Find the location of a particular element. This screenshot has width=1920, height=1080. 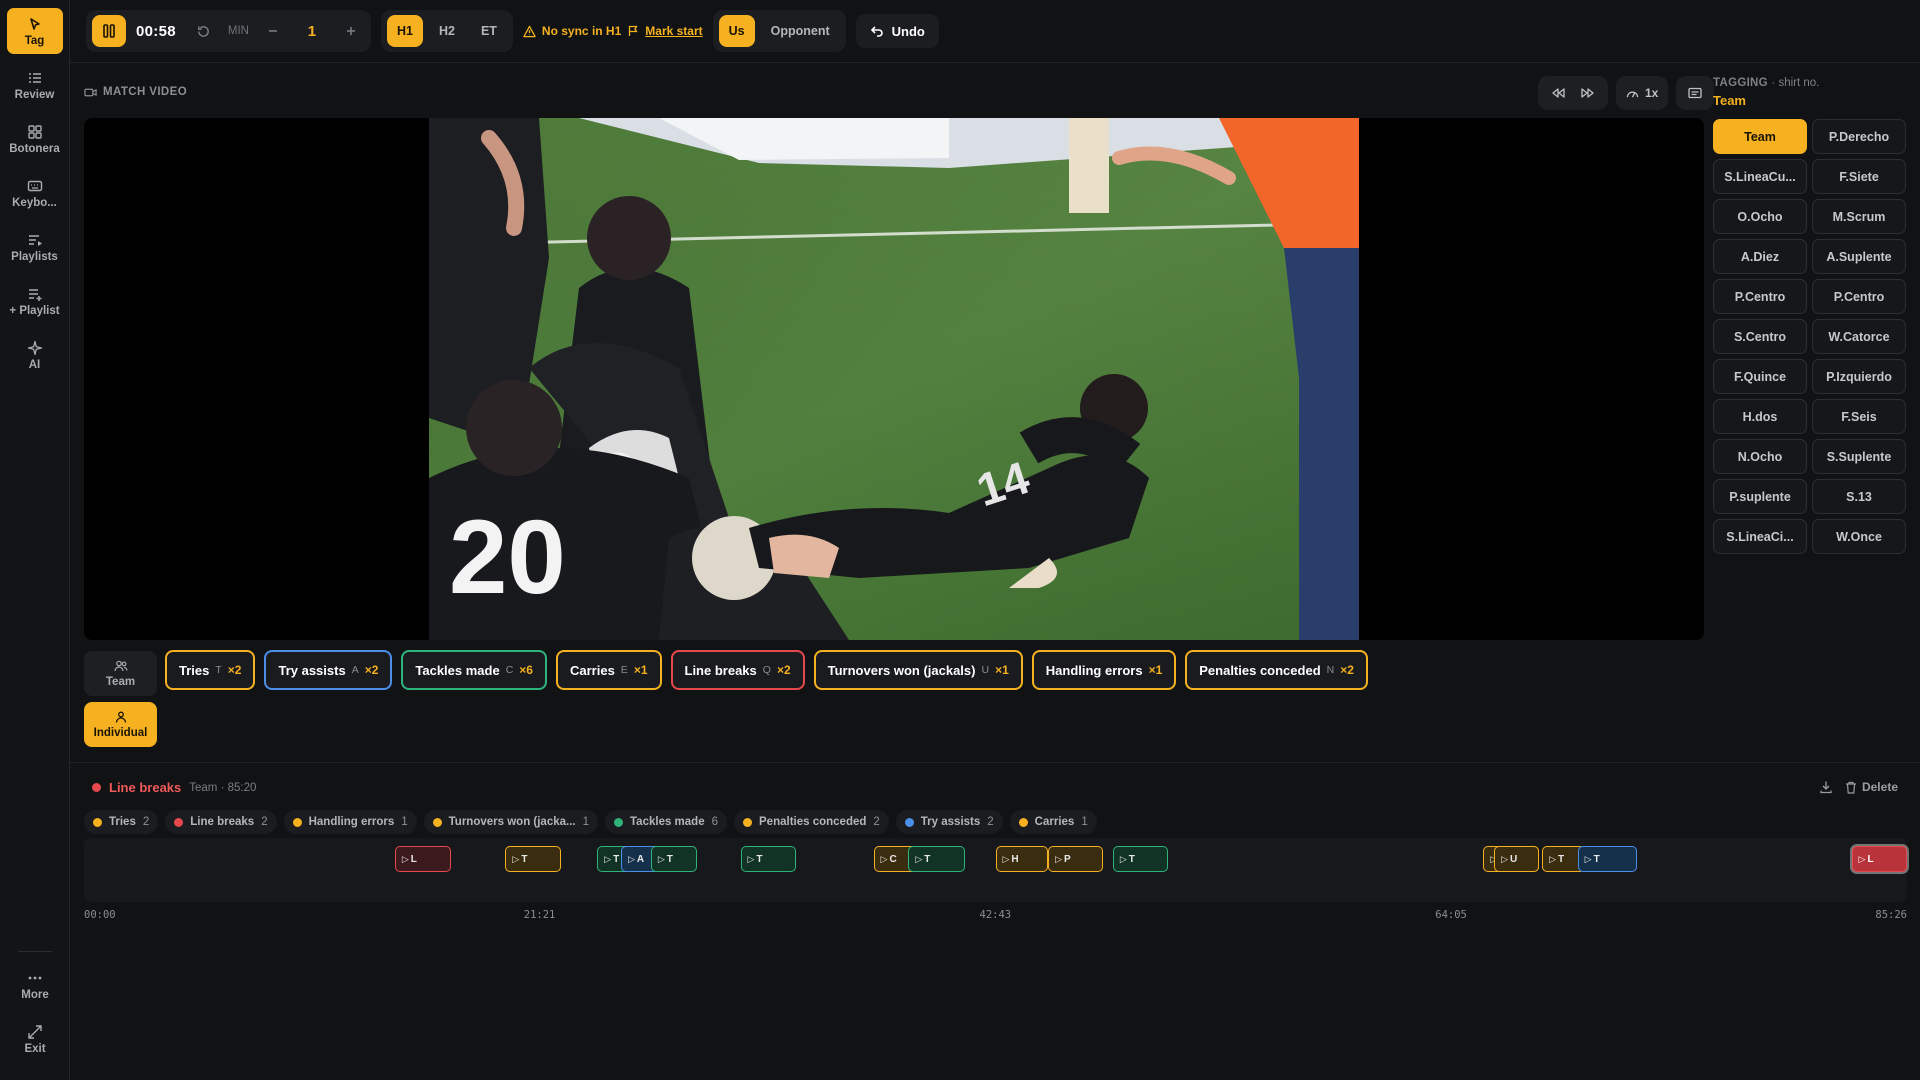

event-count: ×1 is located at coordinates (1002, 670).